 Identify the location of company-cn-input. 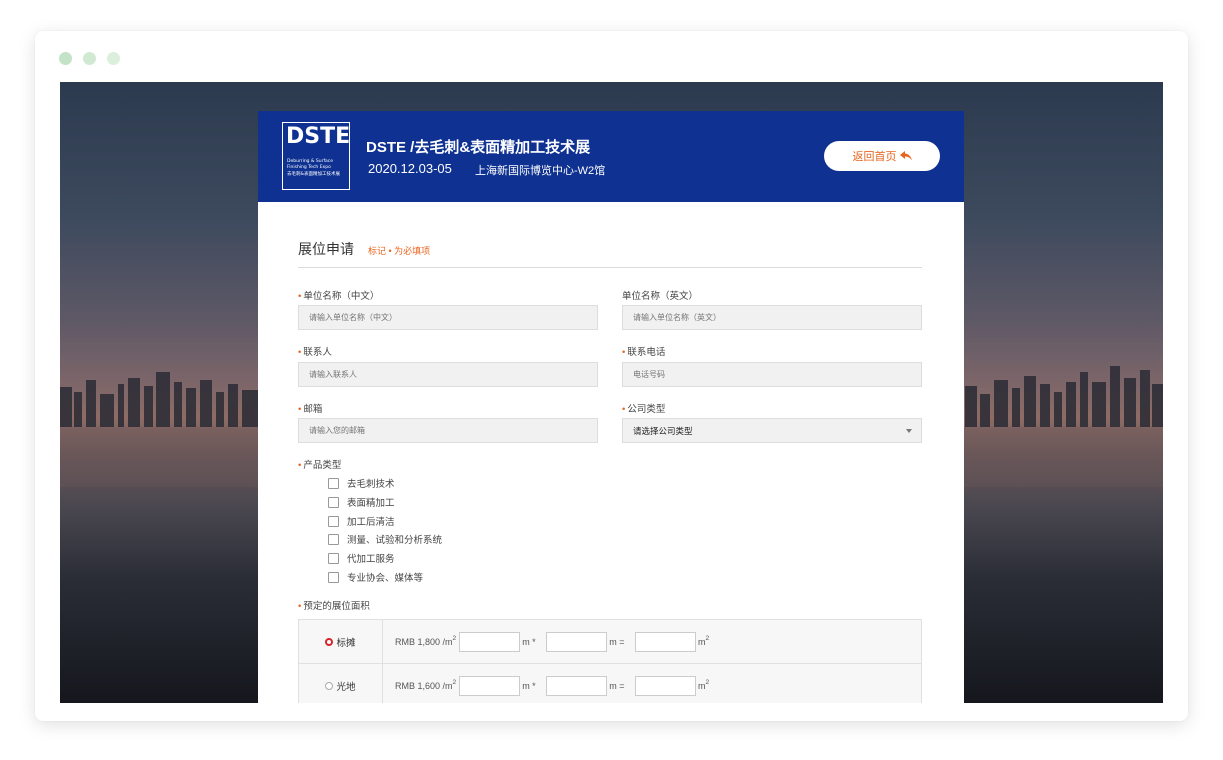
(448, 317).